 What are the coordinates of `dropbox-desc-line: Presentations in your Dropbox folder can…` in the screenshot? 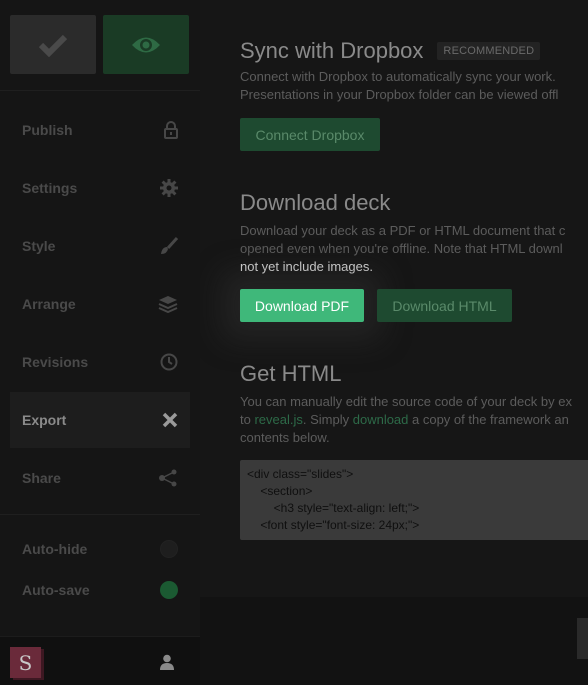 It's located at (399, 94).